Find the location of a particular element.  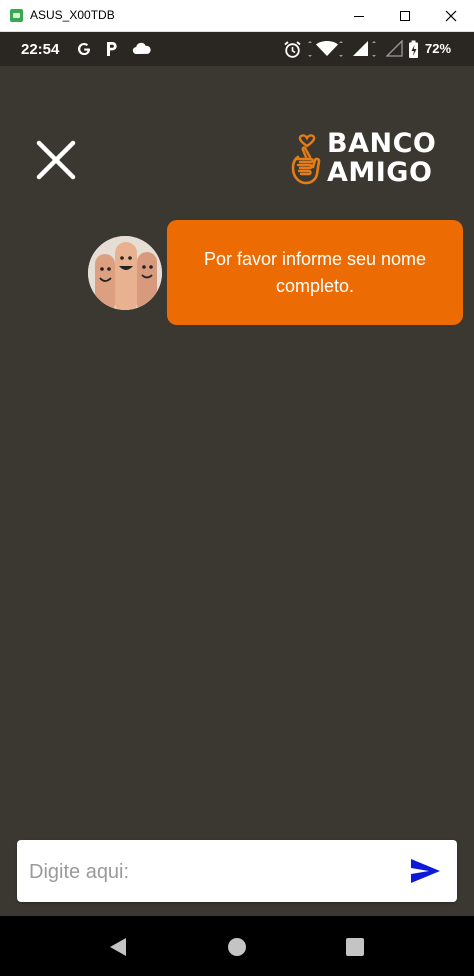

parking-icon is located at coordinates (112, 49).